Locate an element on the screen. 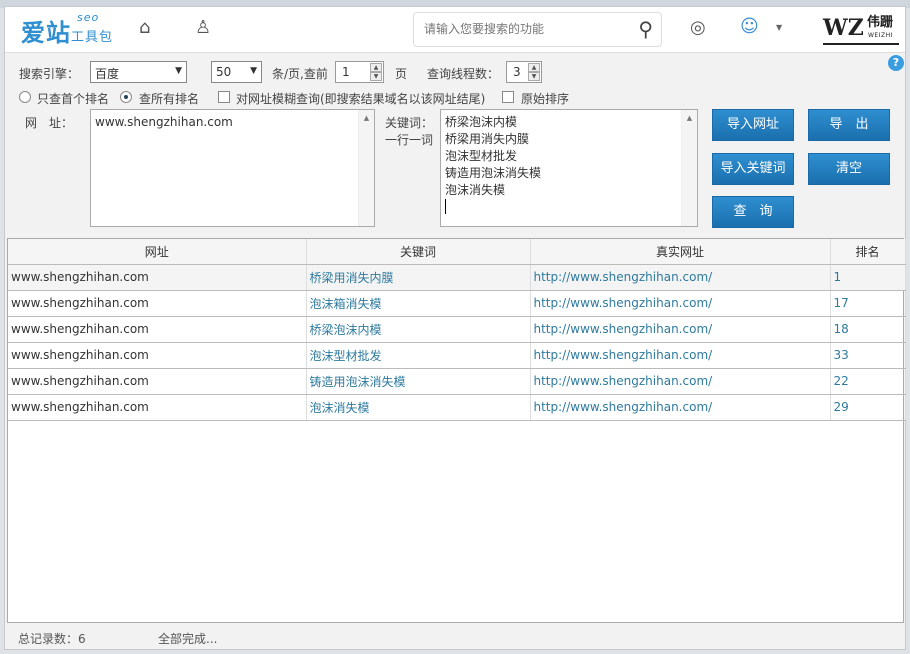  export-button: 导 出 is located at coordinates (849, 125).